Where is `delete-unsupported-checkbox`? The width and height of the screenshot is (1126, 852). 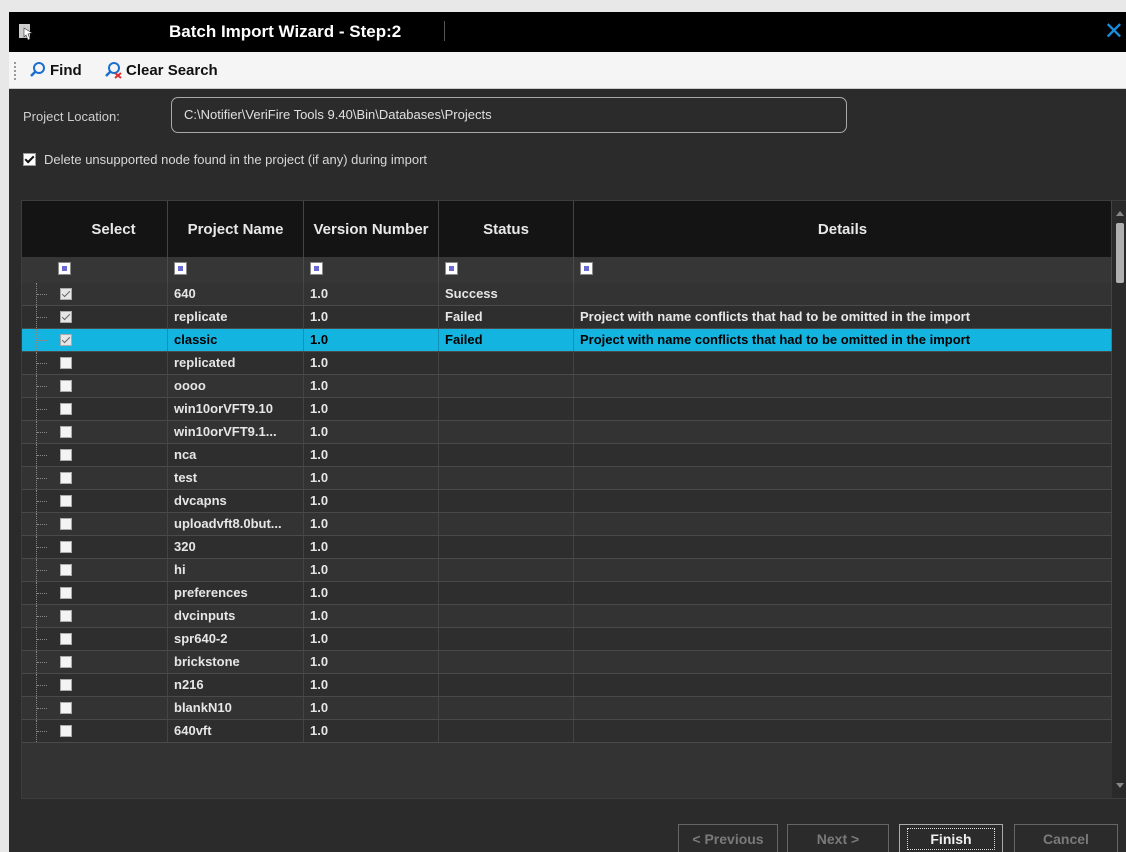 delete-unsupported-checkbox is located at coordinates (29, 159).